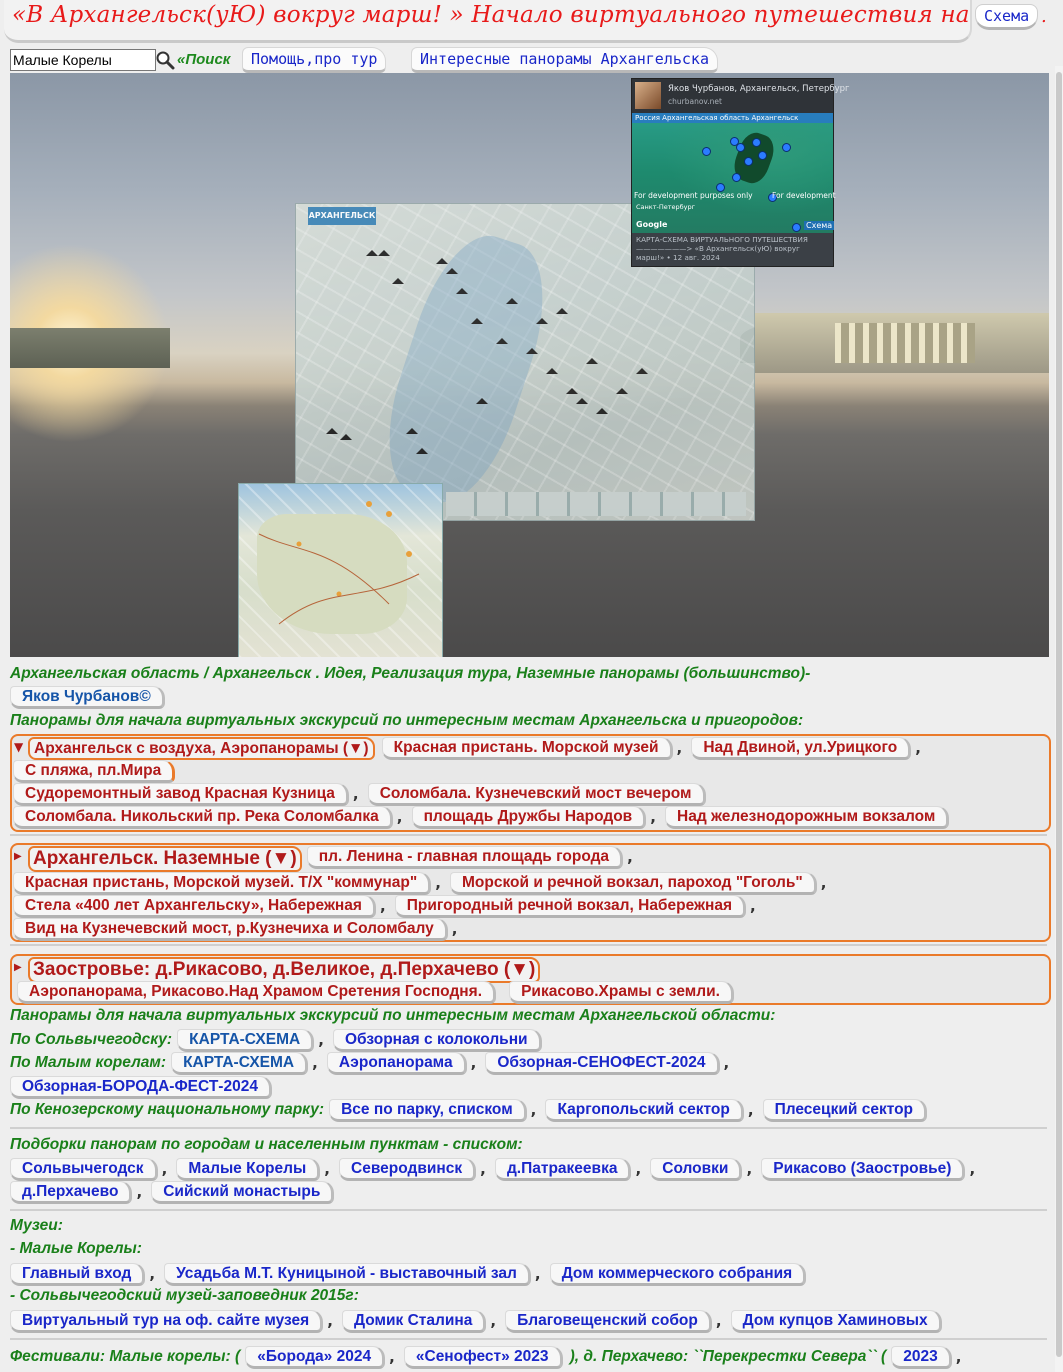  Describe the element at coordinates (240, 1063) in the screenshot. I see `korely-item: КАРТА-СХЕМА` at that location.